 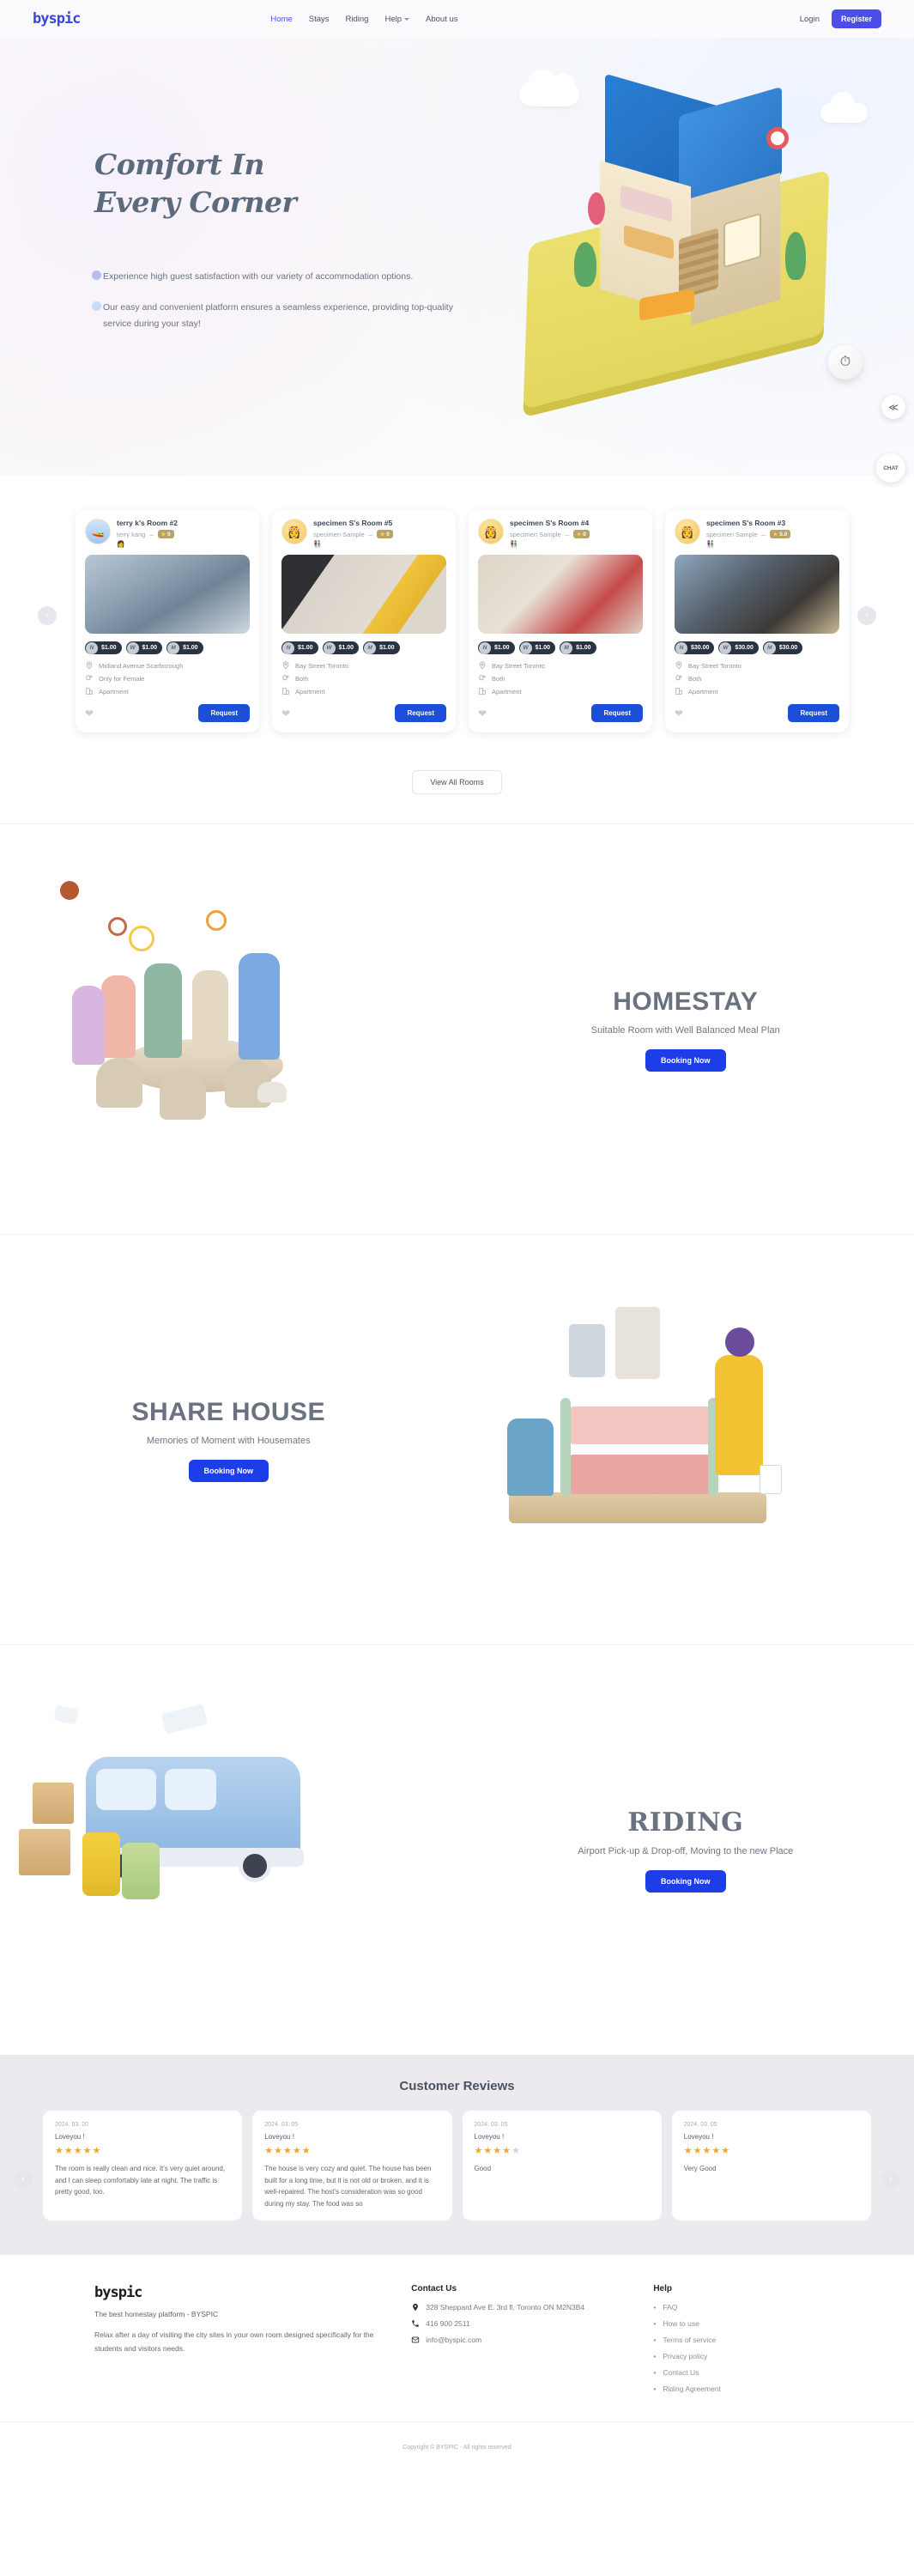 What do you see at coordinates (890, 2179) in the screenshot?
I see `reviews-next-button: ›` at bounding box center [890, 2179].